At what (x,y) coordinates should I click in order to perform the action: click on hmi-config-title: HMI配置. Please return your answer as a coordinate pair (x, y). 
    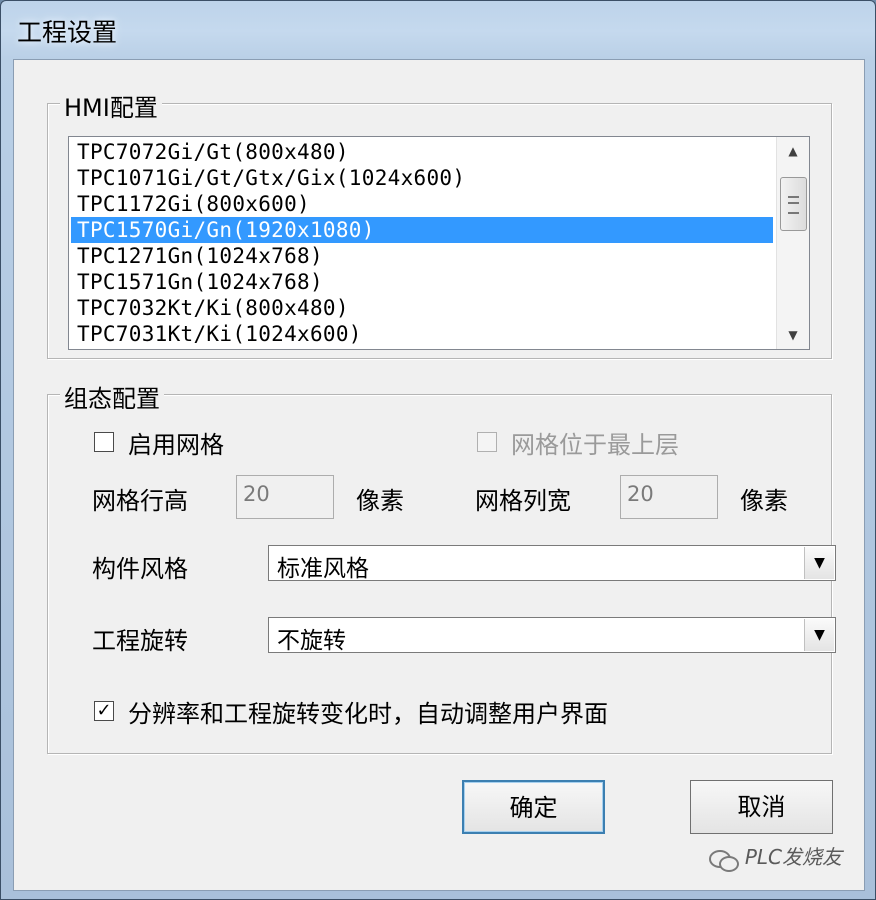
    Looking at the image, I should click on (111, 105).